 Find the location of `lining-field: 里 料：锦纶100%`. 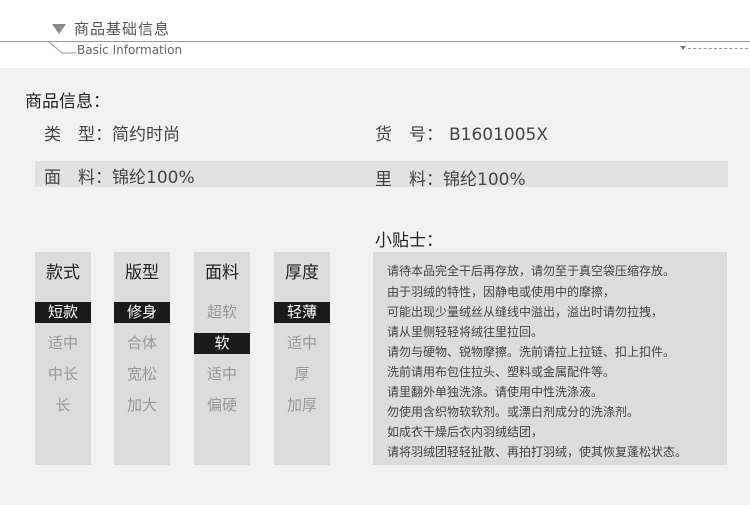

lining-field: 里 料：锦纶100% is located at coordinates (450, 177).